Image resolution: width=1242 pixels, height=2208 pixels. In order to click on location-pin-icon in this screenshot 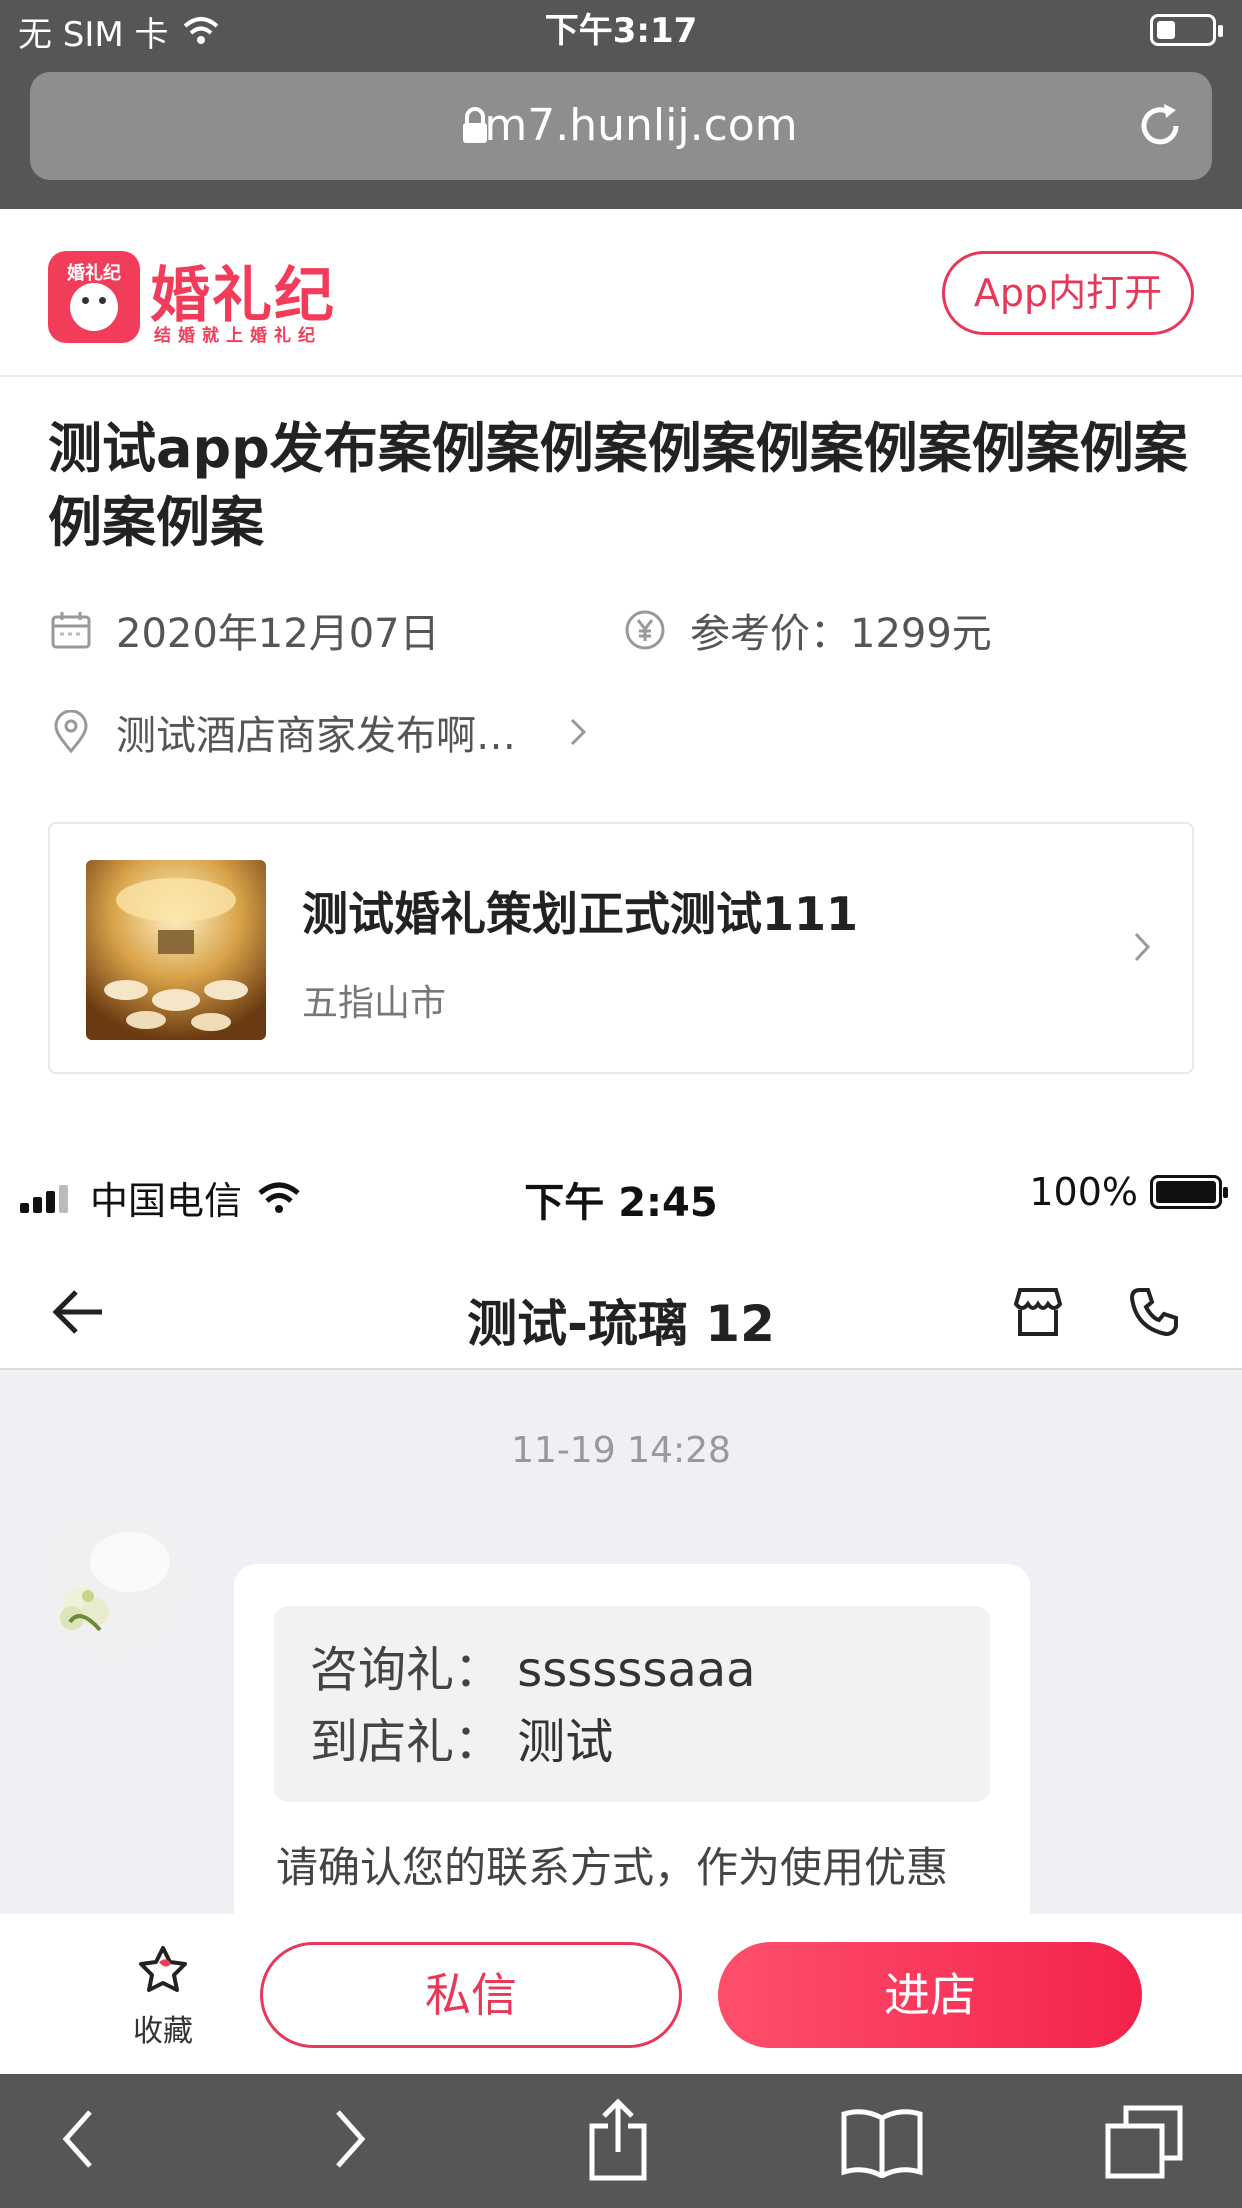, I will do `click(71, 732)`.